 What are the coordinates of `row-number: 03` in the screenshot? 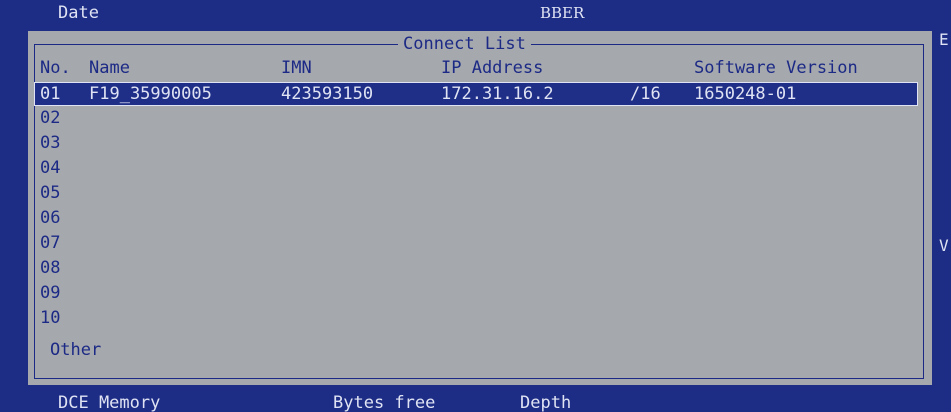 It's located at (50, 143).